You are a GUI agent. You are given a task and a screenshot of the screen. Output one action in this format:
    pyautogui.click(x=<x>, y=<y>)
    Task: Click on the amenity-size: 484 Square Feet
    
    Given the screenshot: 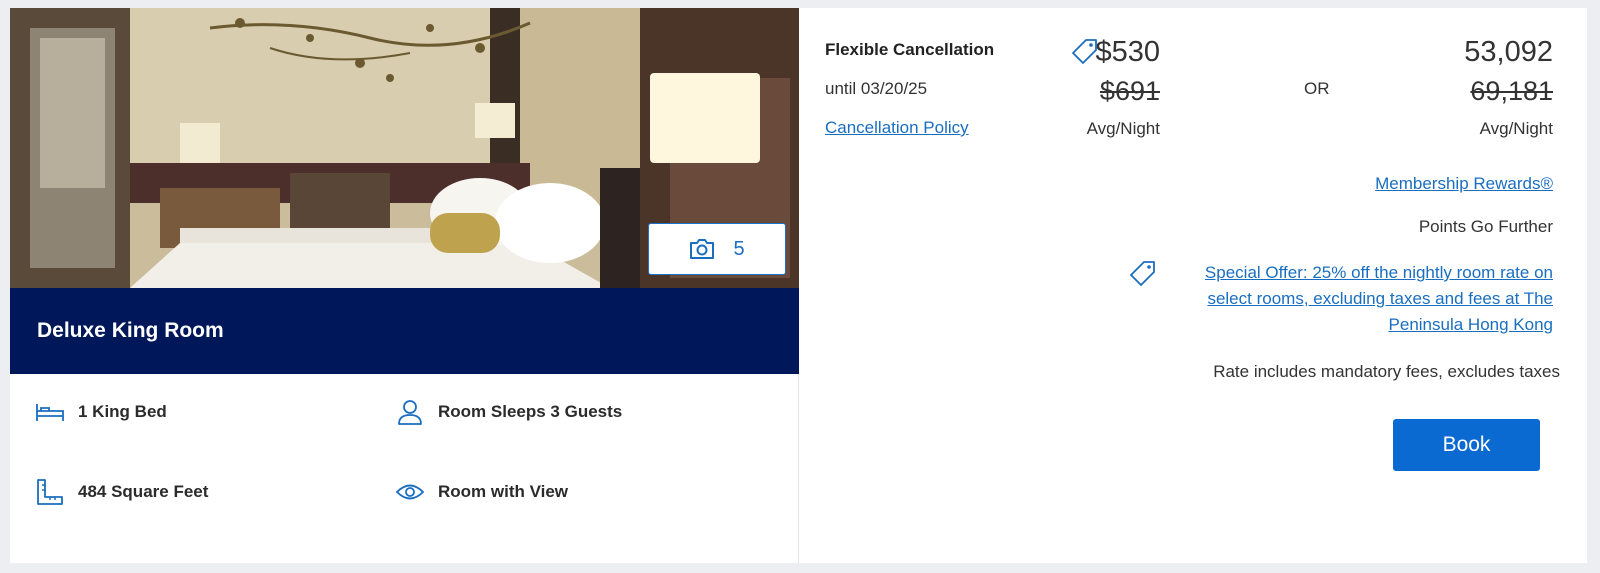 What is the action you would take?
    pyautogui.click(x=122, y=492)
    